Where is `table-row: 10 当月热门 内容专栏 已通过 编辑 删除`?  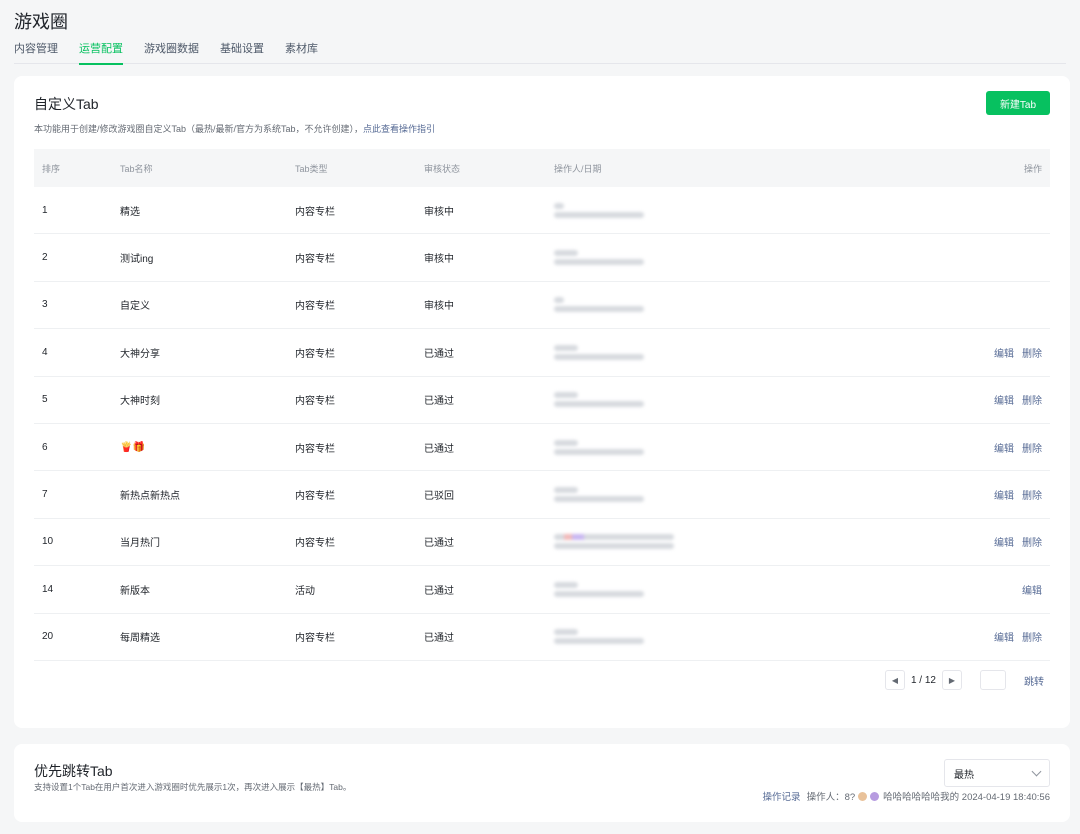 table-row: 10 当月热门 内容专栏 已通过 编辑 删除 is located at coordinates (542, 543).